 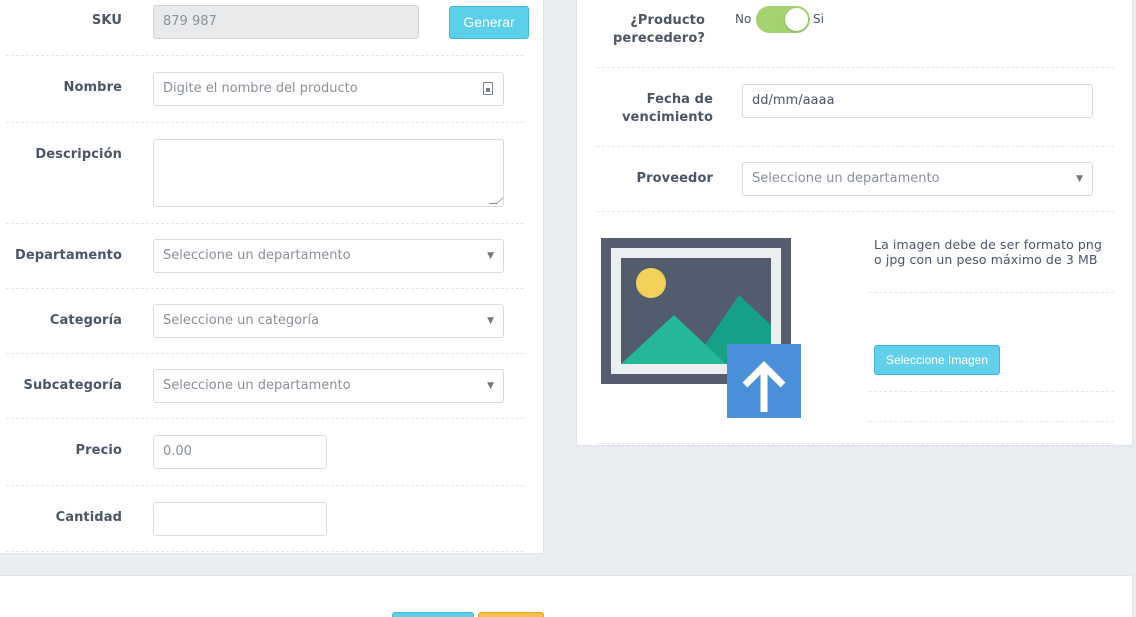 What do you see at coordinates (488, 88) in the screenshot?
I see `contact-card-icon` at bounding box center [488, 88].